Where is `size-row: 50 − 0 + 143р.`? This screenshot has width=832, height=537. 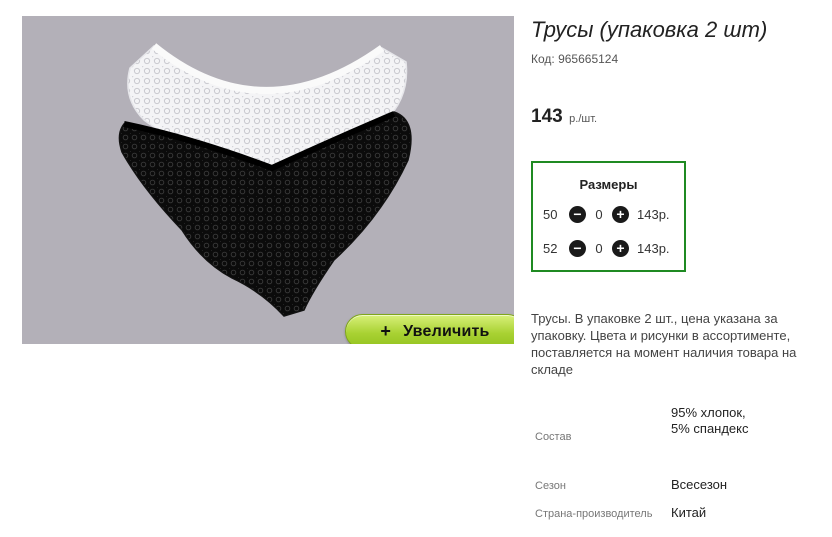 size-row: 50 − 0 + 143р. is located at coordinates (606, 214).